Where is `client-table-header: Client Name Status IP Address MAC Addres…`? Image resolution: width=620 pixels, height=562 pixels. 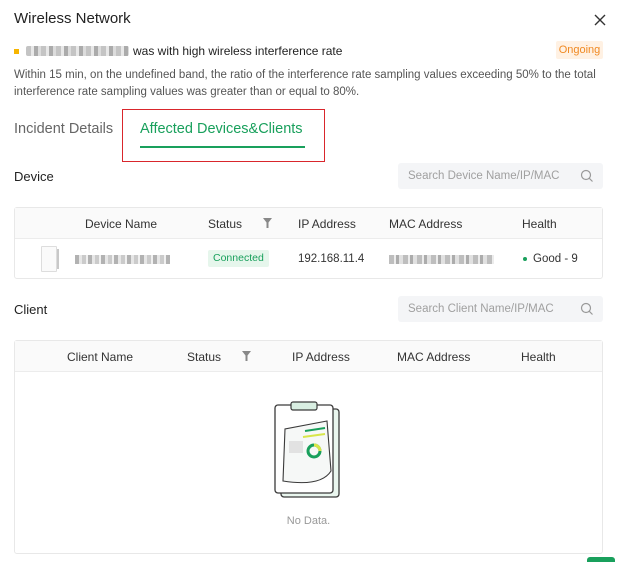 client-table-header: Client Name Status IP Address MAC Addres… is located at coordinates (308, 356).